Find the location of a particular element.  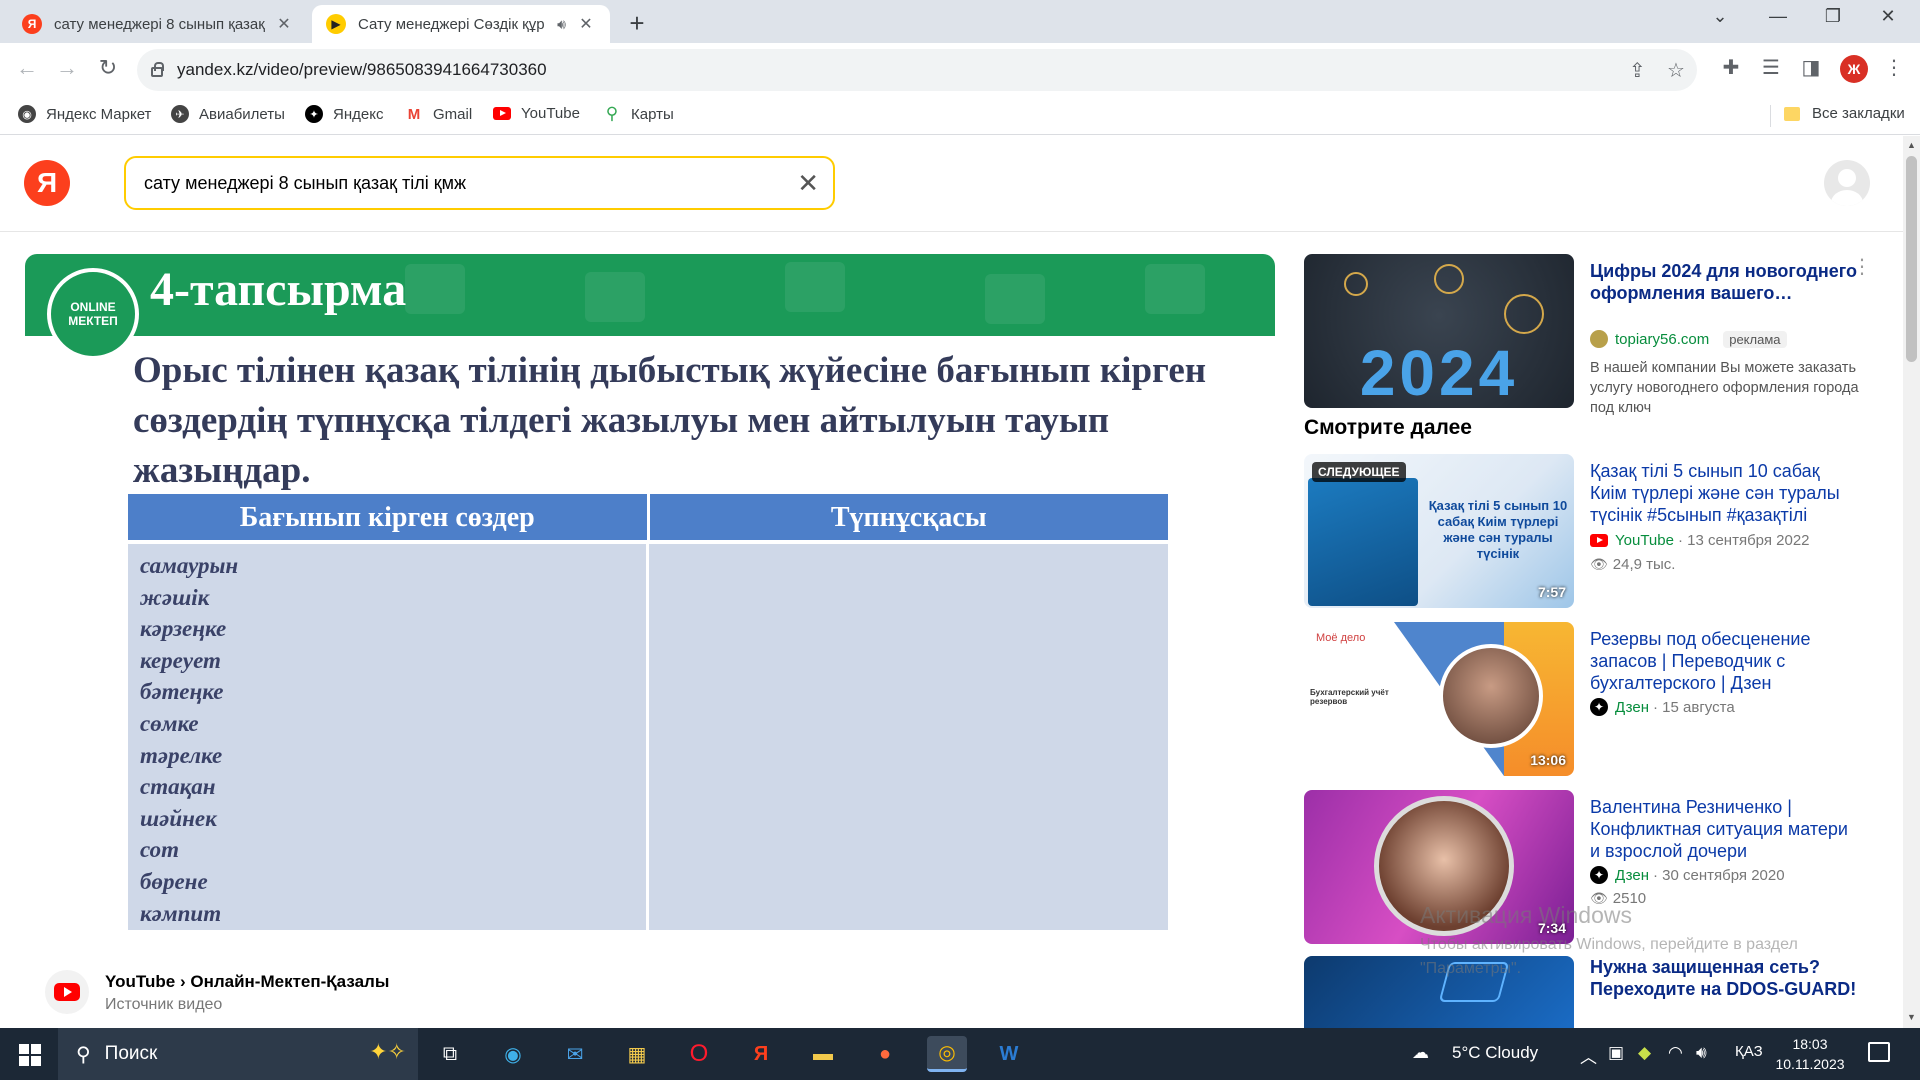

ad-thumbnail: 2024 is located at coordinates (1439, 331).